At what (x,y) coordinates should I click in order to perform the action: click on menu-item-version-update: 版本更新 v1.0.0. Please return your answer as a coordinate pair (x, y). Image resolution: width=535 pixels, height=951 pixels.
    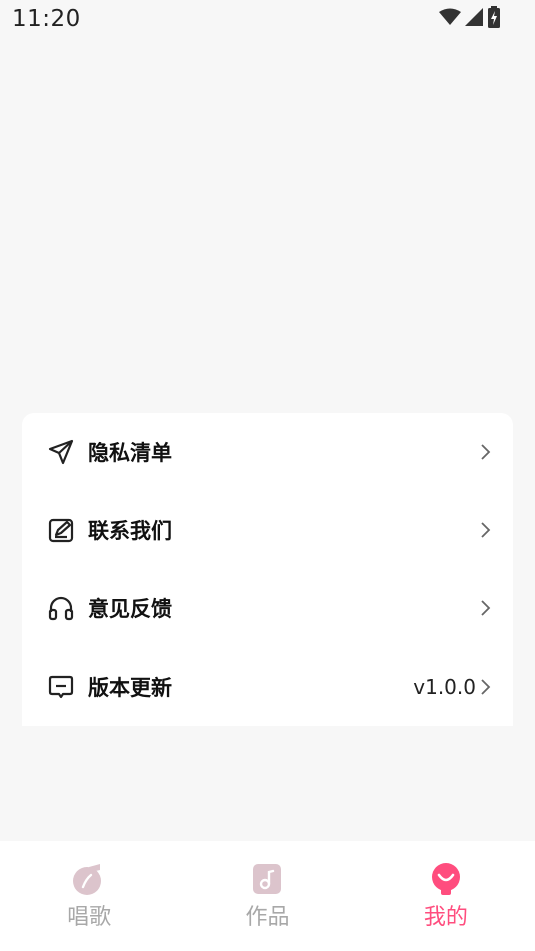
    Looking at the image, I should click on (267, 687).